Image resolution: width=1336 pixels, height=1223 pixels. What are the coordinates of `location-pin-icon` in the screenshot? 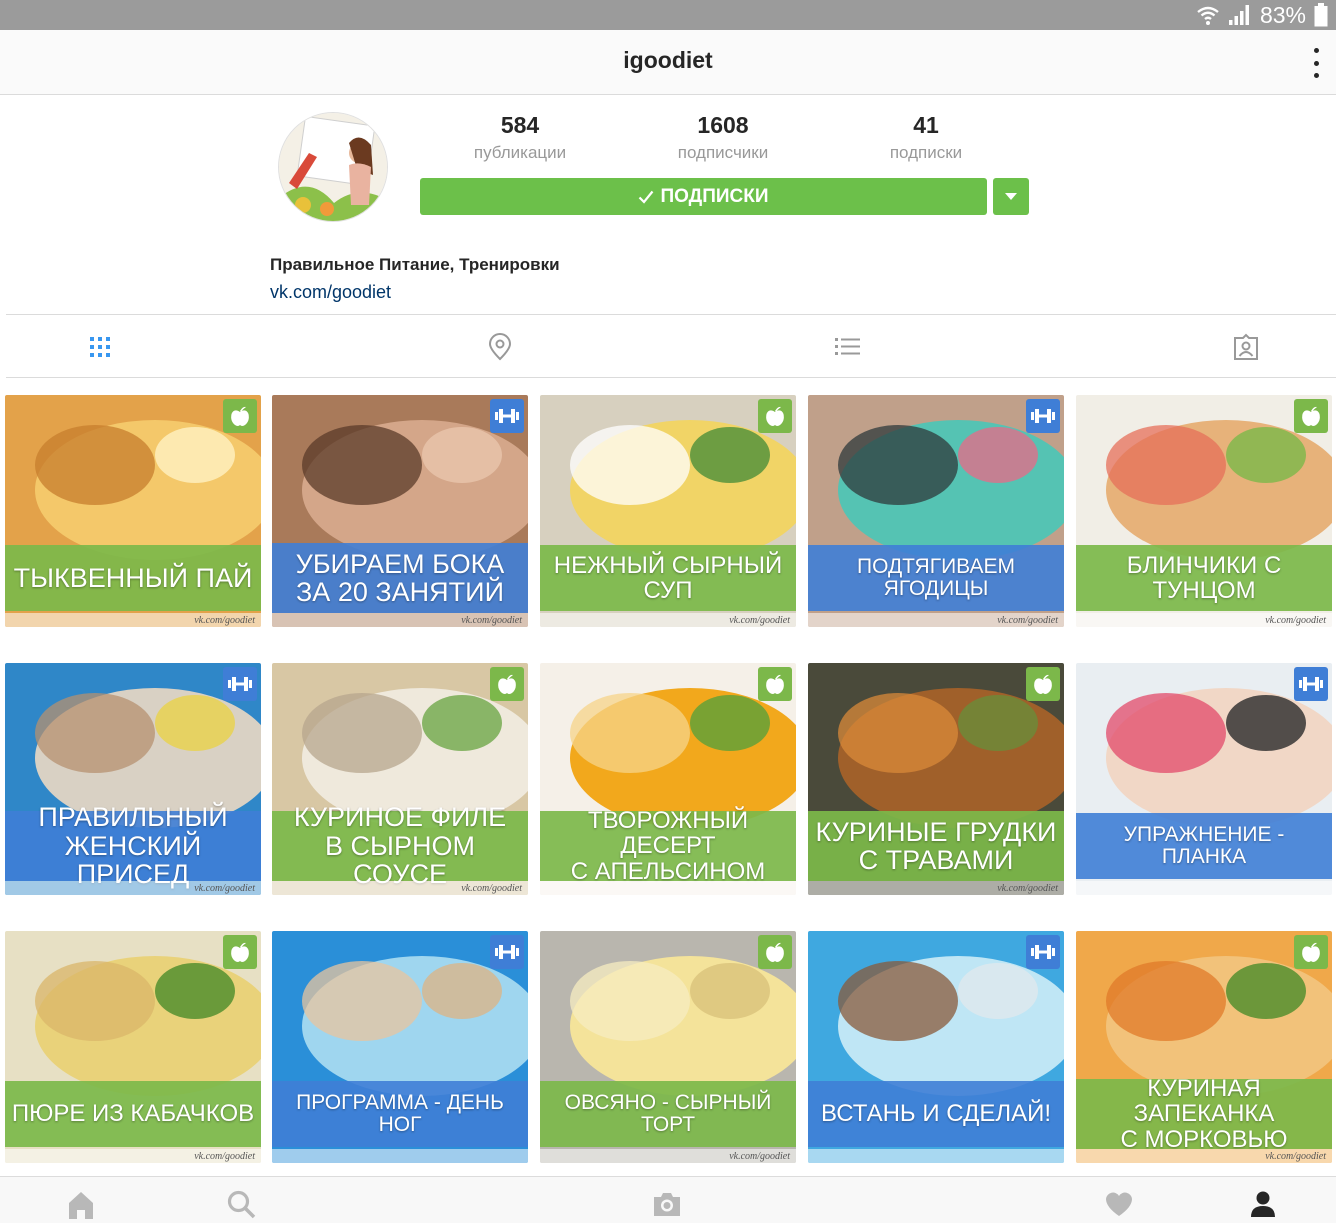 It's located at (500, 347).